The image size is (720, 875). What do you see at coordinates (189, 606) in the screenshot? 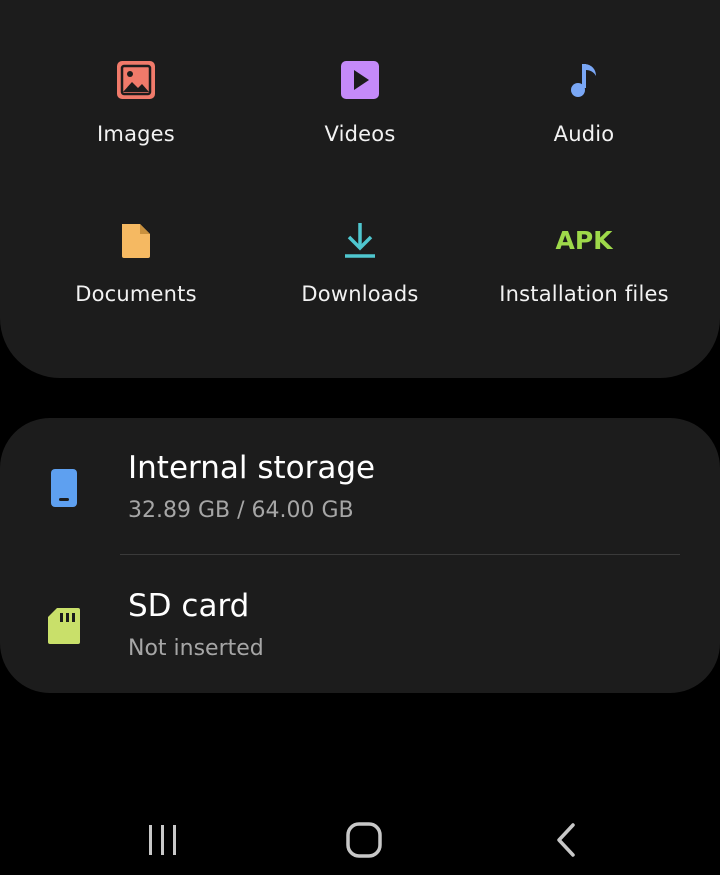
I see `storage-title: SD card` at bounding box center [189, 606].